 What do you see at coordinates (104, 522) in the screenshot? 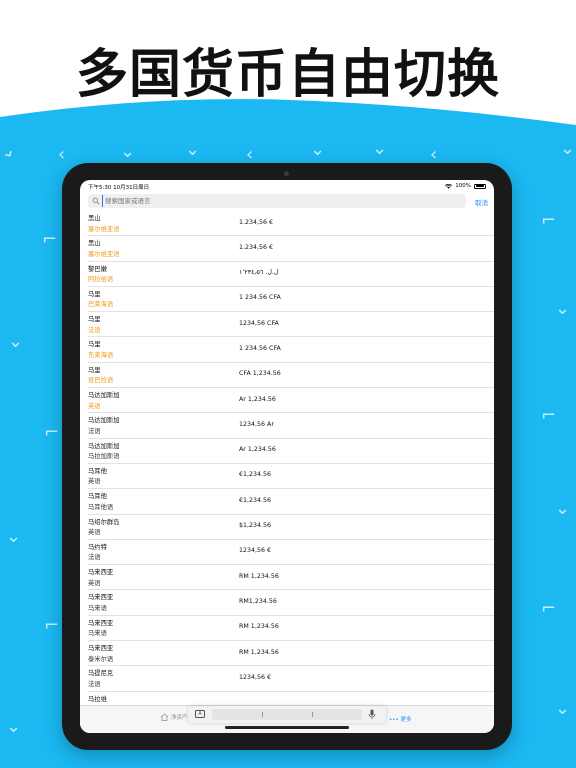
I see `country-name: 马绍尔群岛` at bounding box center [104, 522].